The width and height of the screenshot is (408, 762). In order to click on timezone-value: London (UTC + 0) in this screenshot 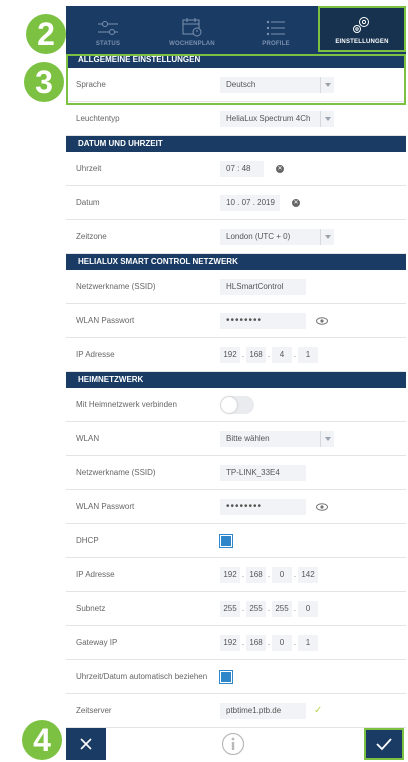, I will do `click(258, 236)`.